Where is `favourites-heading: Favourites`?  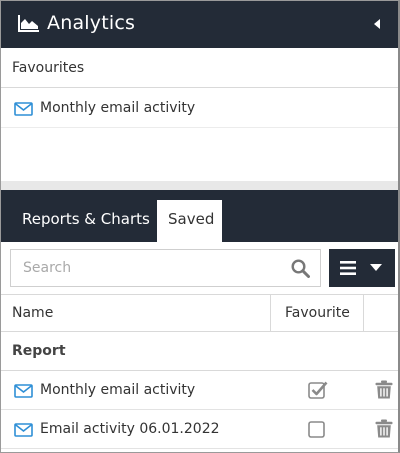
favourites-heading: Favourites is located at coordinates (199, 68).